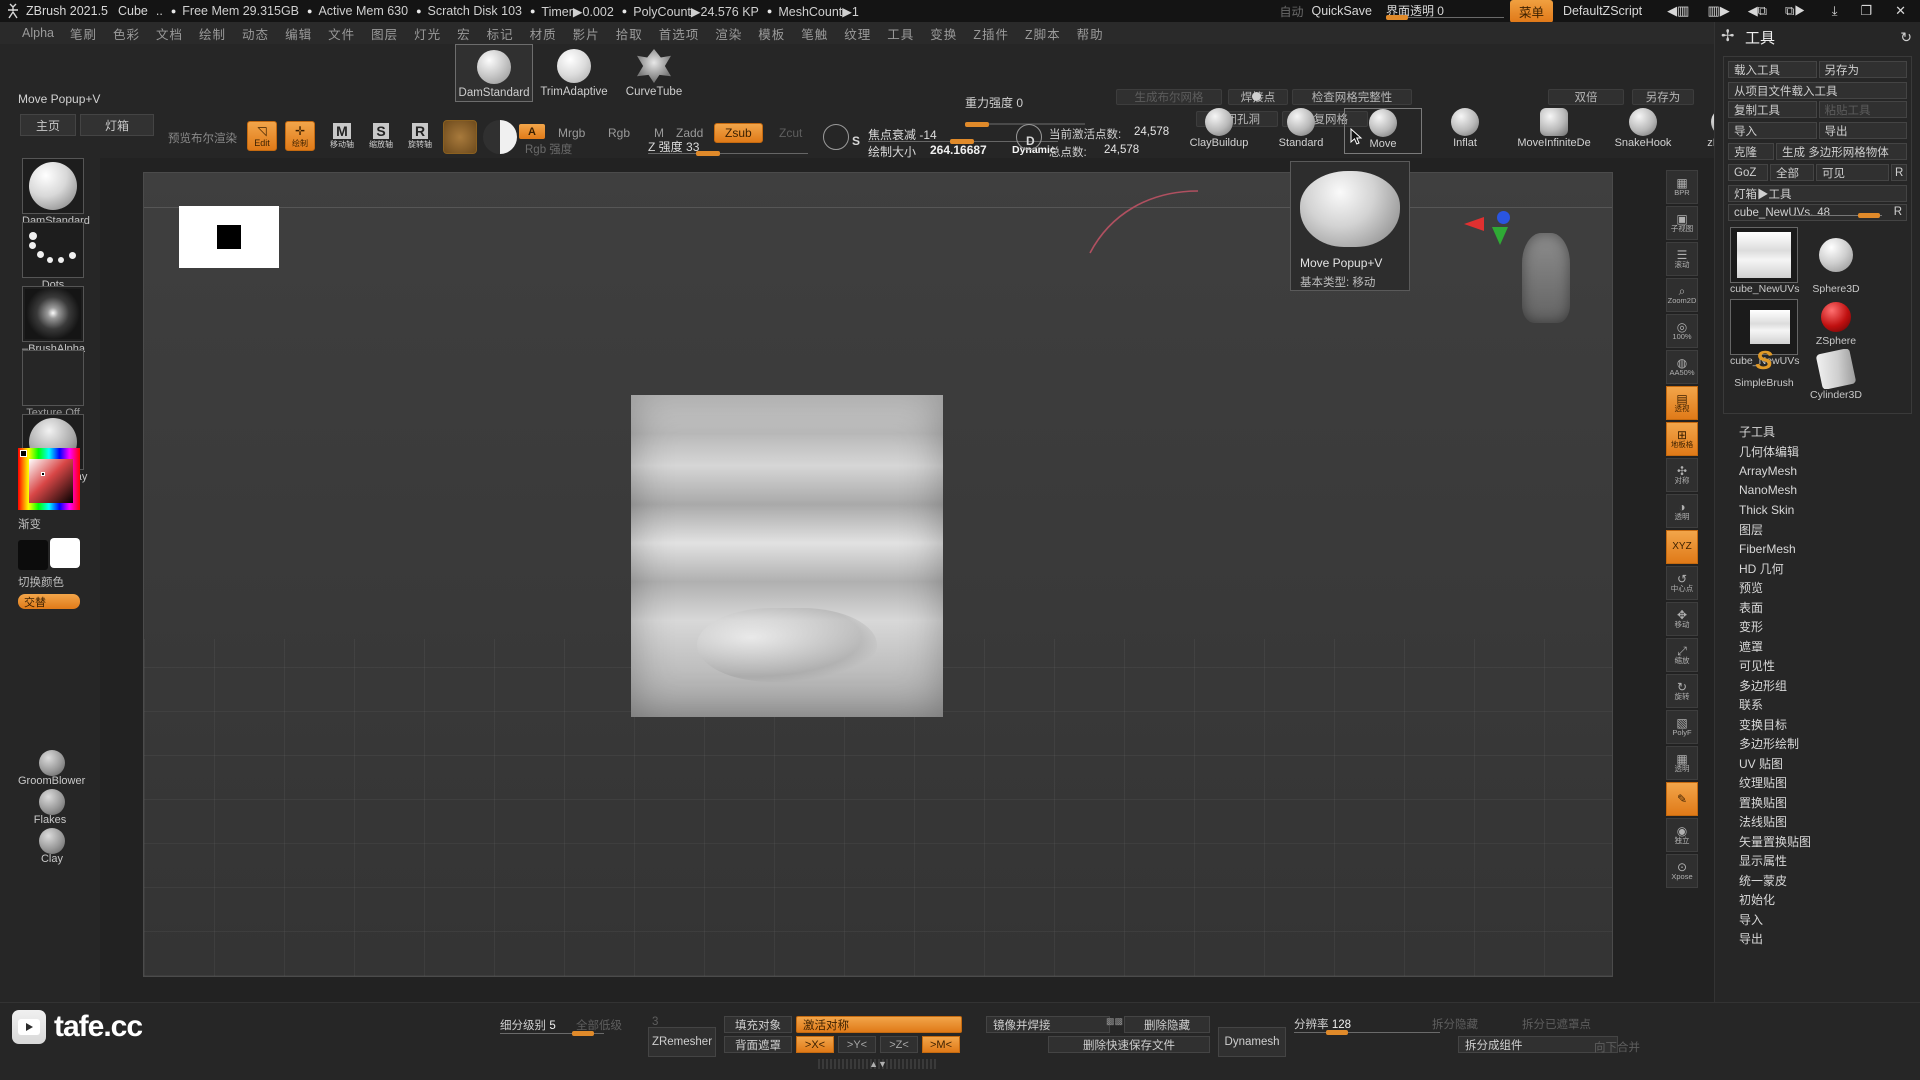 This screenshot has height=1080, width=1920. I want to click on menu-item-marker: 标记, so click(500, 33).